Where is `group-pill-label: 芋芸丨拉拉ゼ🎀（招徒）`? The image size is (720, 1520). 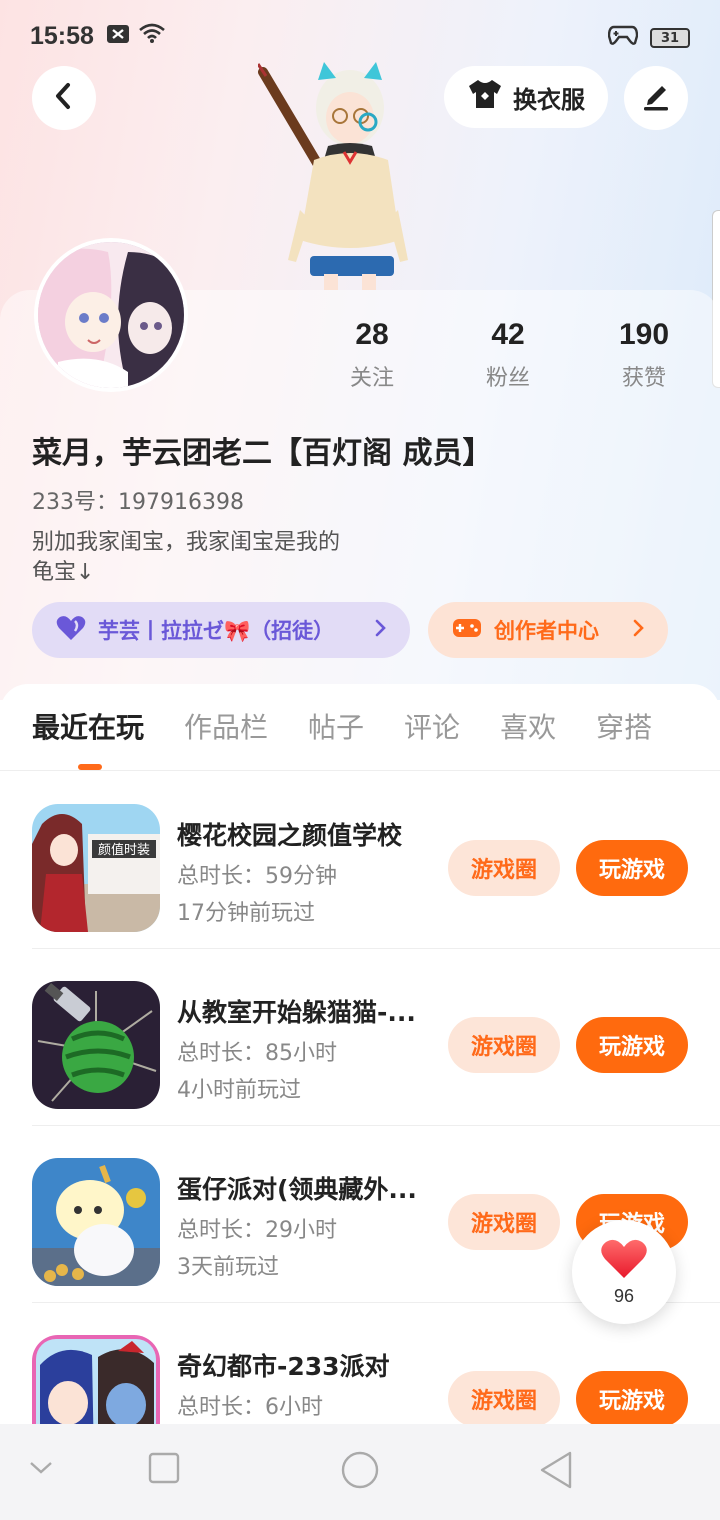 group-pill-label: 芋芸丨拉拉ゼ🎀（招徒） is located at coordinates (216, 631).